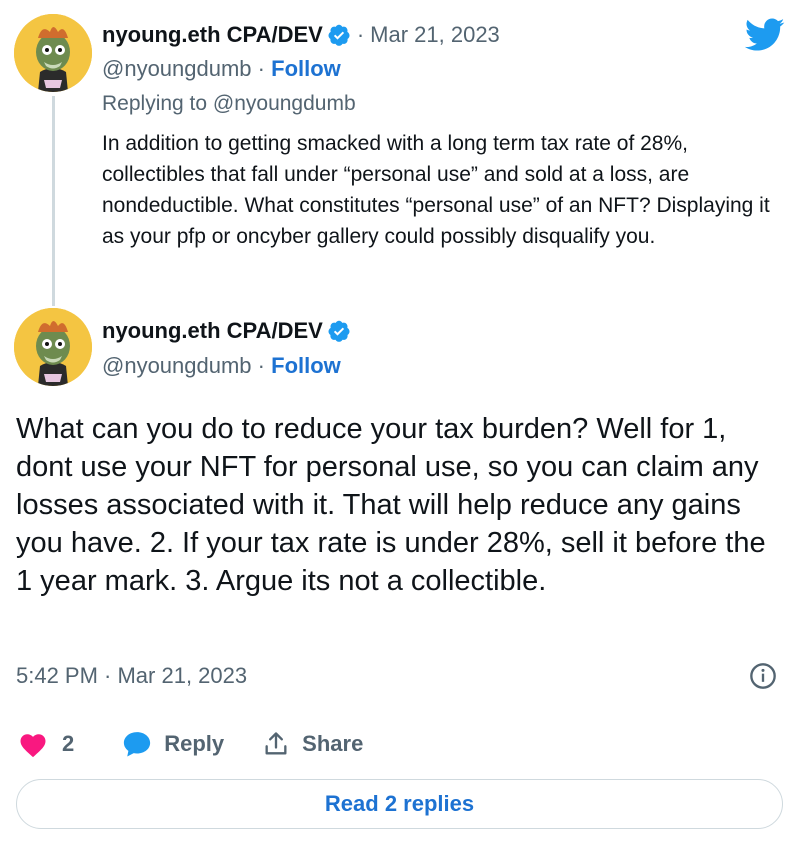 This screenshot has width=805, height=850. I want to click on reply-author-row: nyoung.eth CPA/DEV · Mar 21, 2023, so click(301, 35).